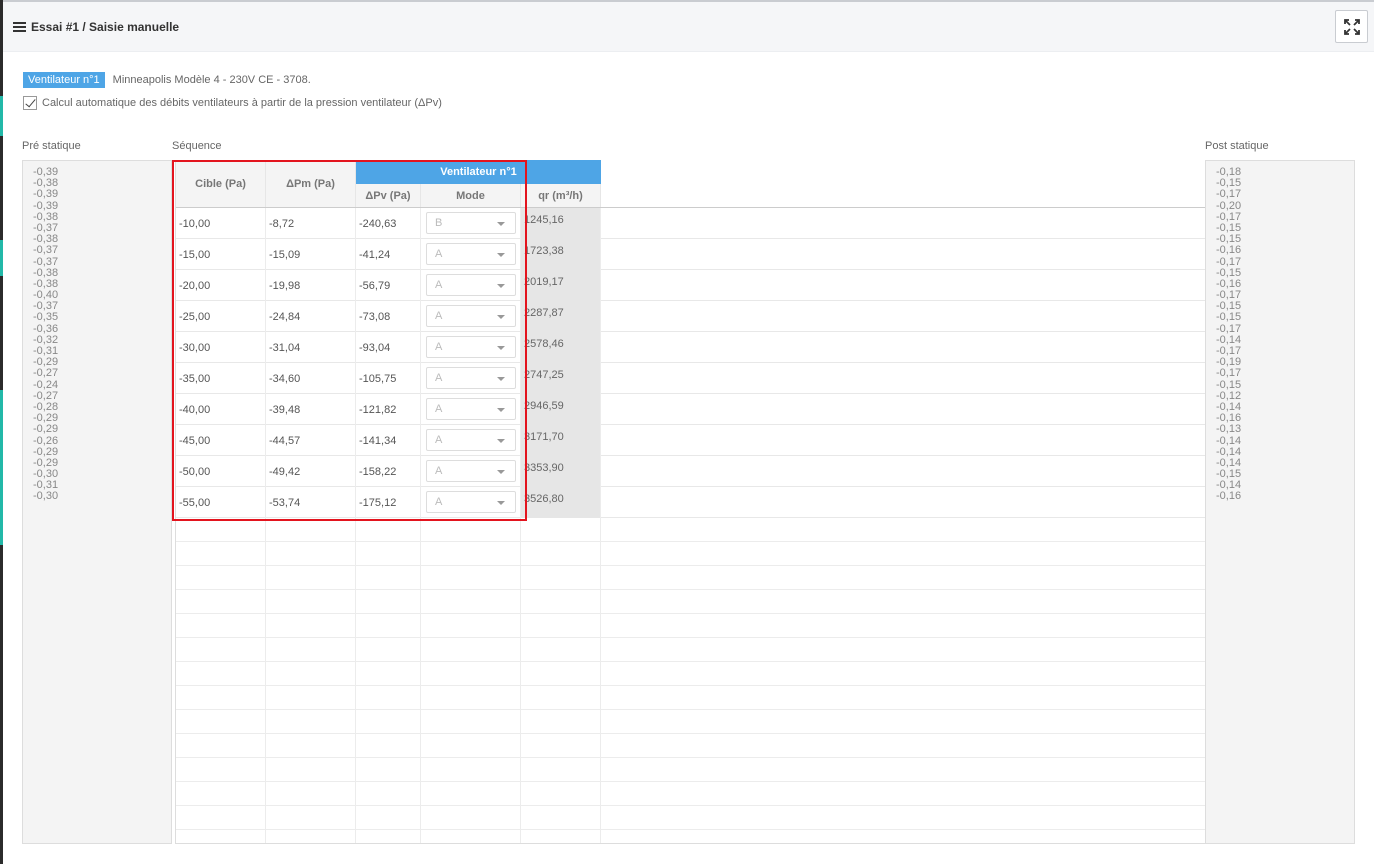 The image size is (1374, 864). What do you see at coordinates (690, 378) in the screenshot?
I see `table-row: -35,00 -34,60 -105,75 A 2747,25` at bounding box center [690, 378].